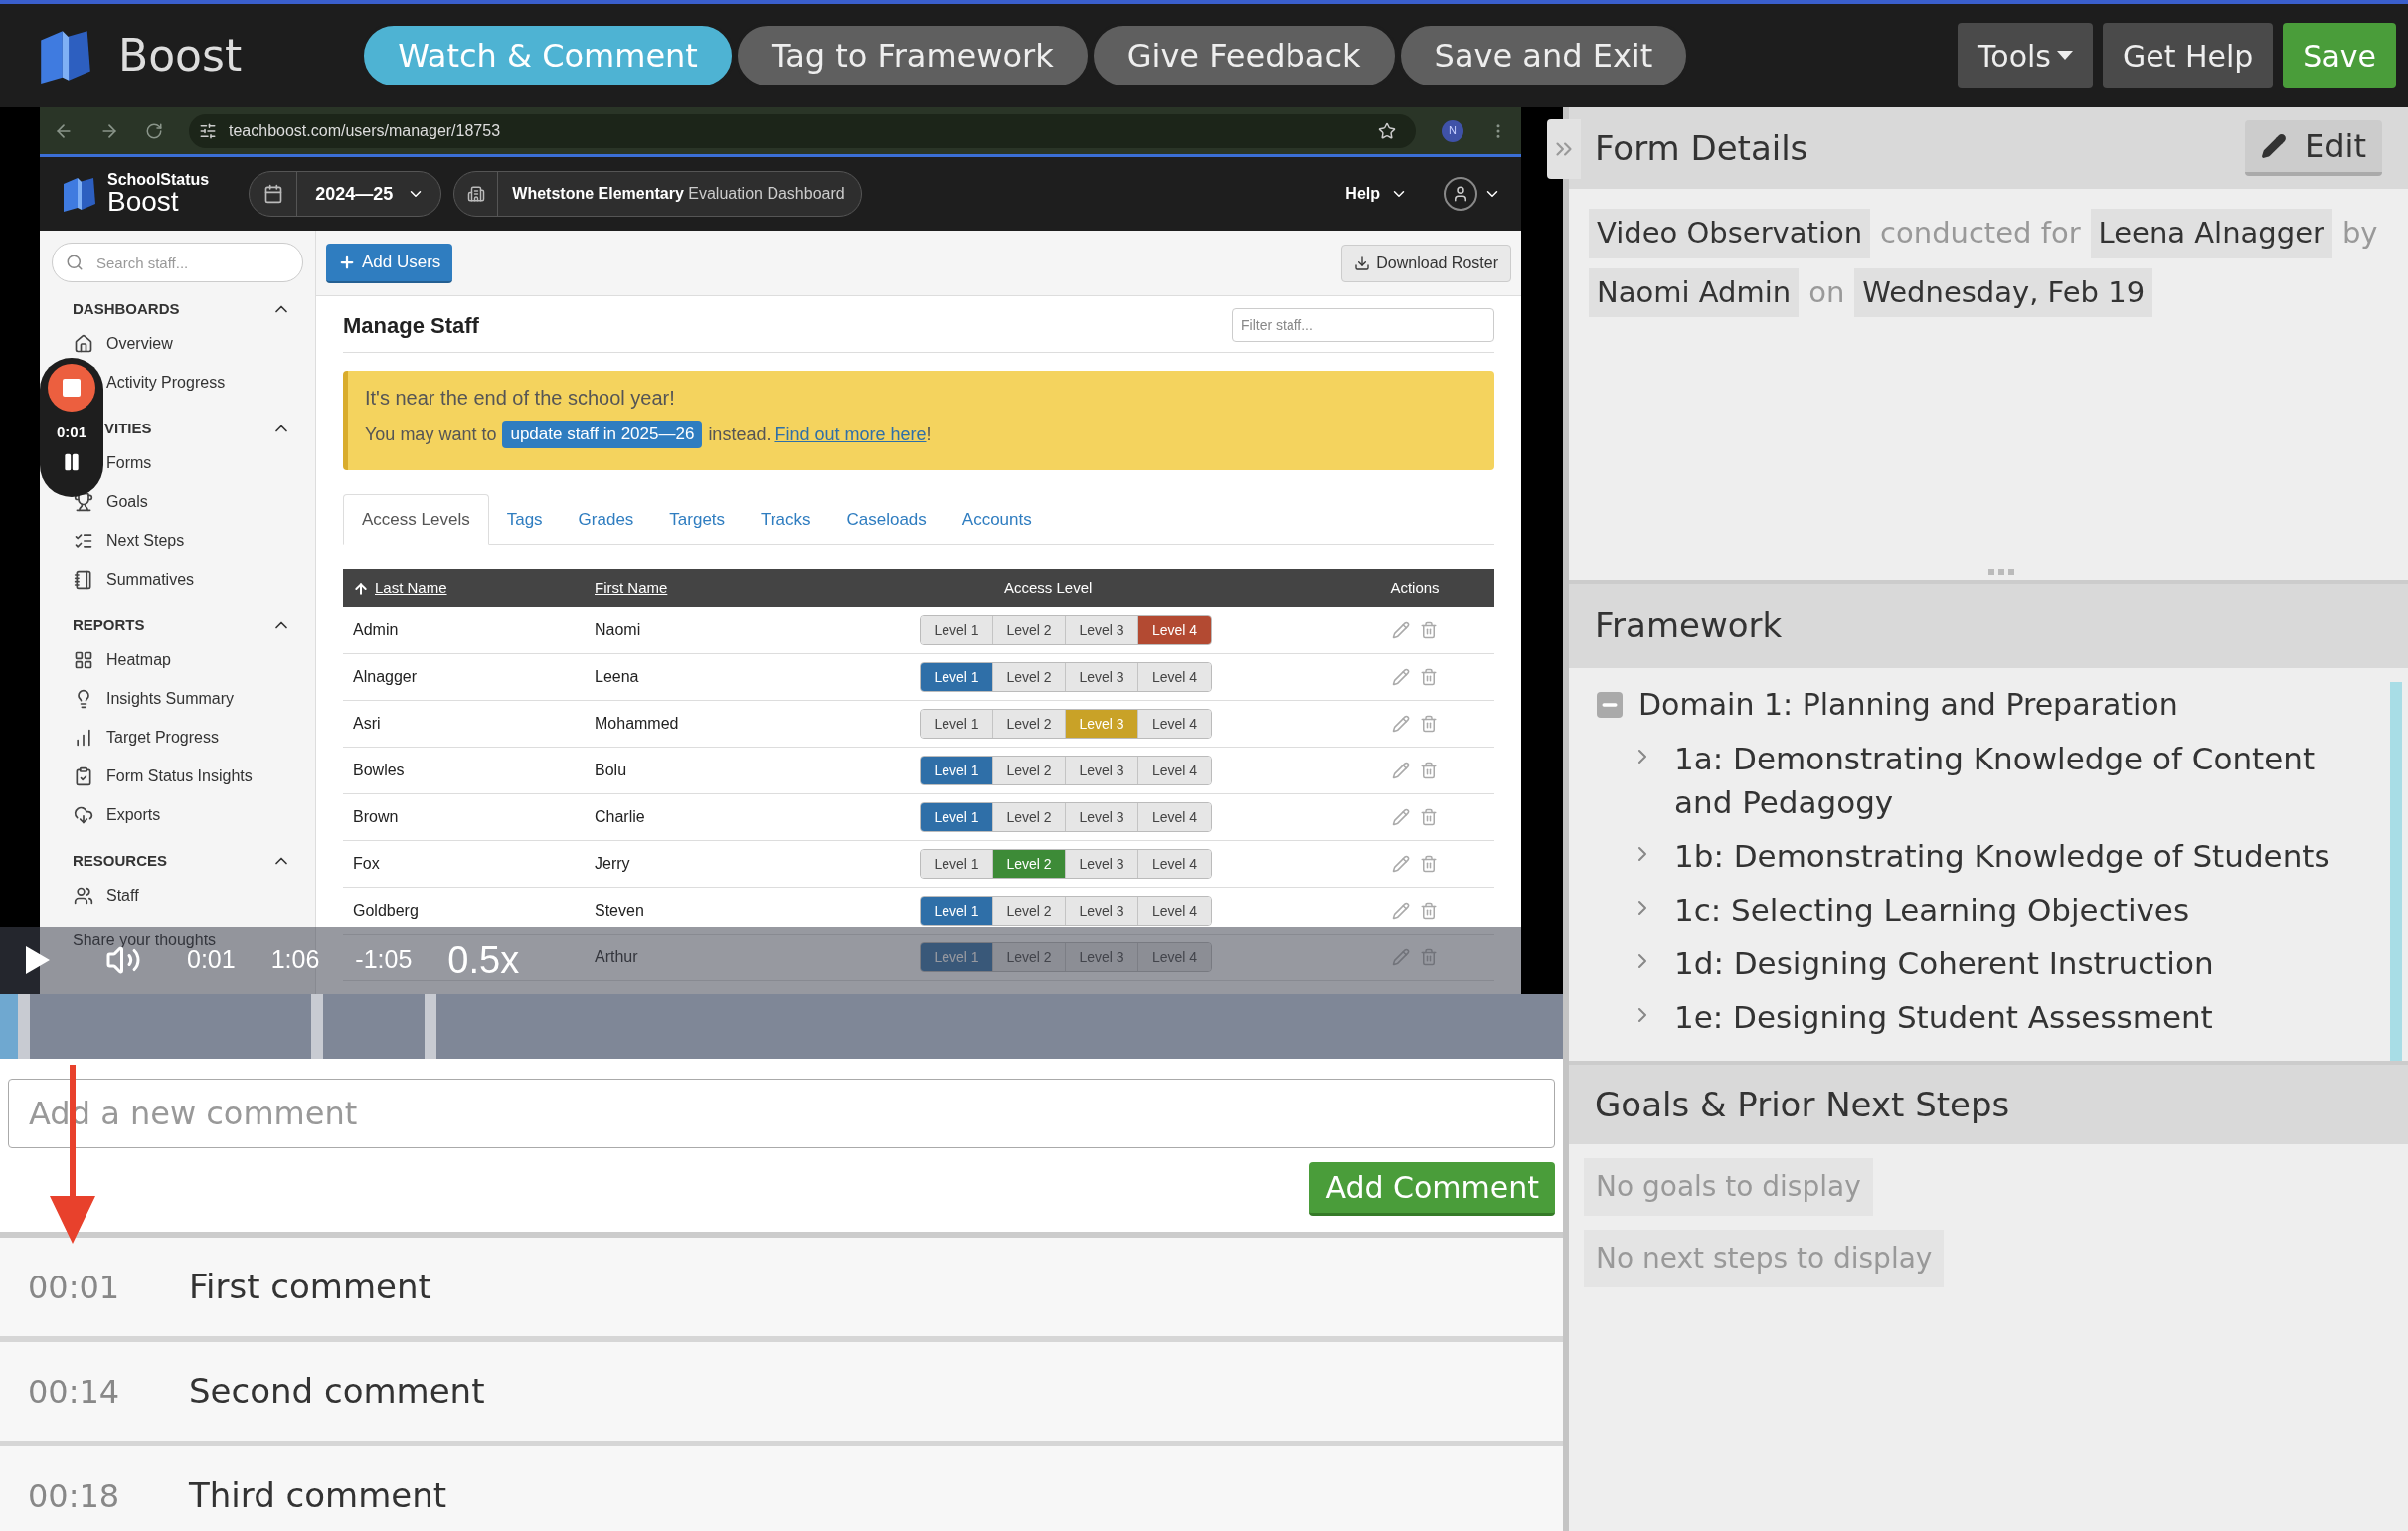 The image size is (2408, 1531). Describe the element at coordinates (2396, 872) in the screenshot. I see `scrollbar` at that location.